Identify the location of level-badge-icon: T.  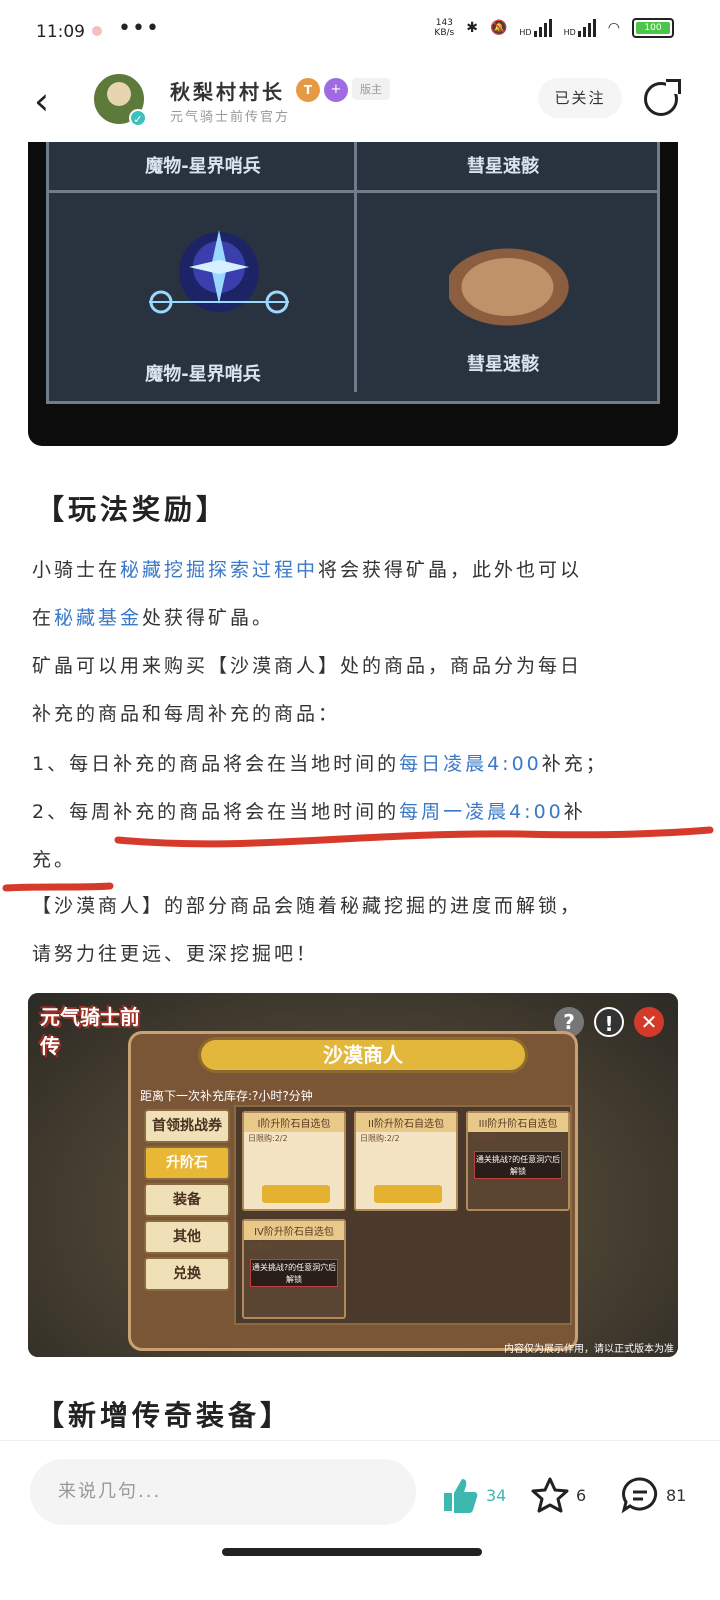
(308, 90).